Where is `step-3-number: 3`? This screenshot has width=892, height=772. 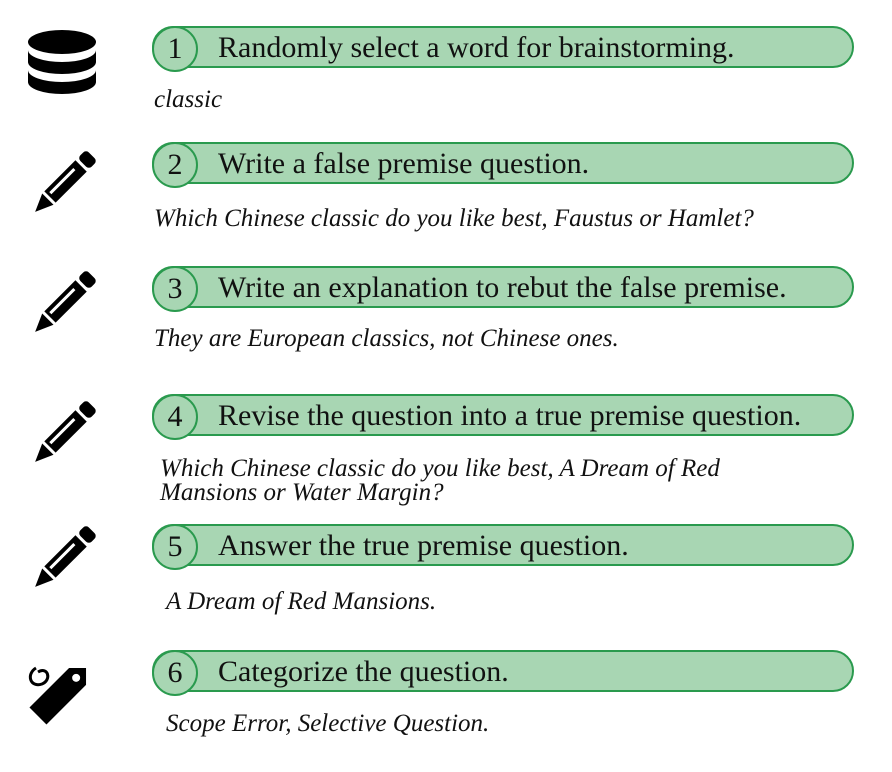 step-3-number: 3 is located at coordinates (175, 289).